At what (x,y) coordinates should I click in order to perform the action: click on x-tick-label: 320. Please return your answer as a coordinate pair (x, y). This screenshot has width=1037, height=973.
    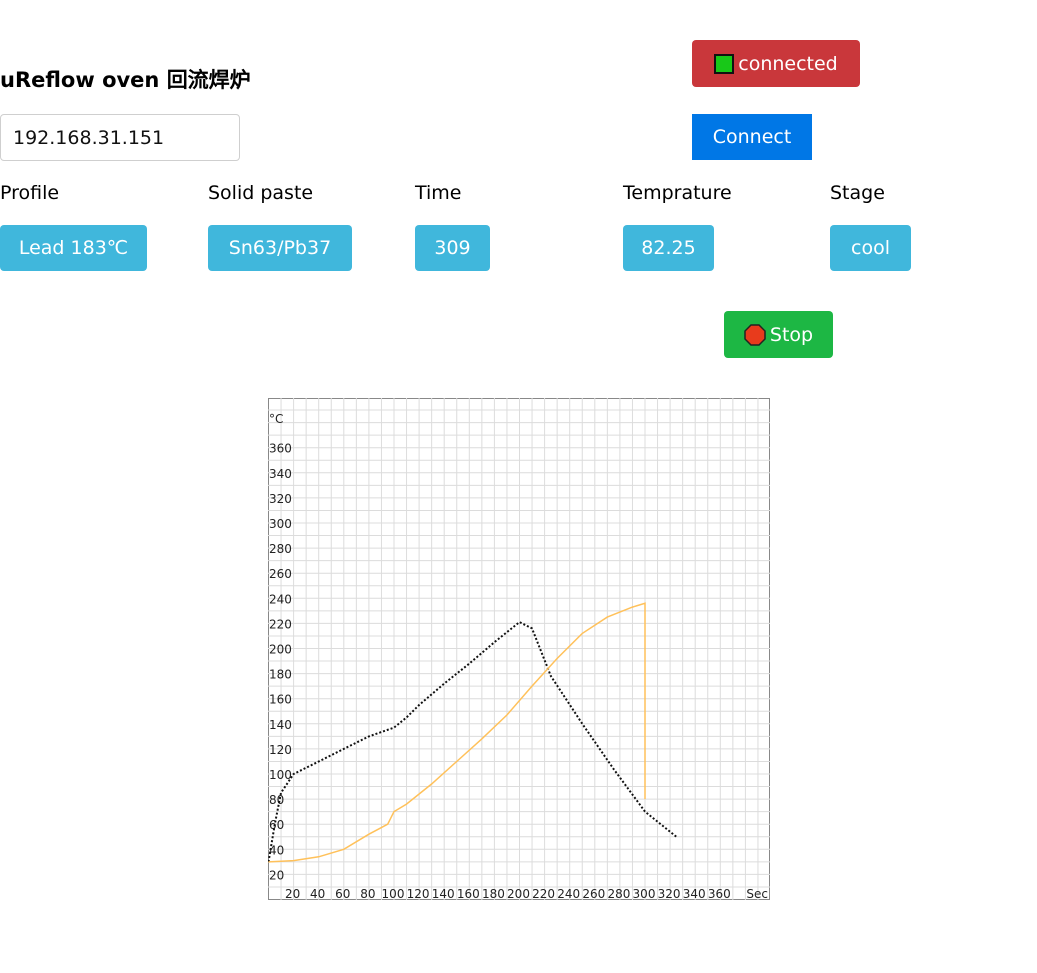
    Looking at the image, I should click on (669, 893).